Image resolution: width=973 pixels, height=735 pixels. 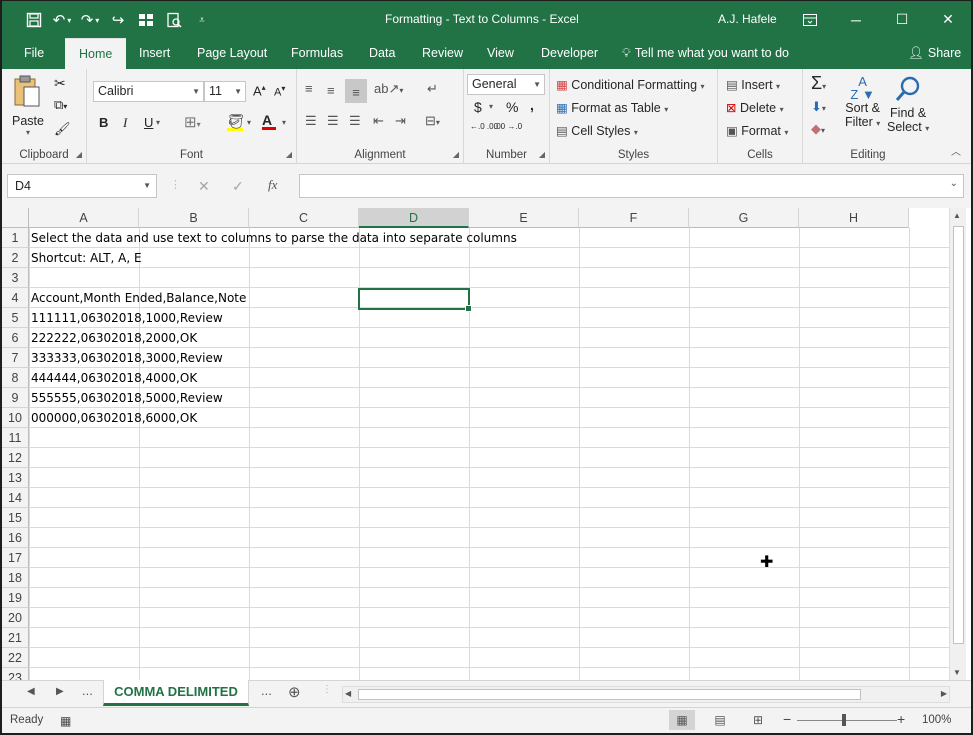 What do you see at coordinates (856, 19) in the screenshot?
I see `minimize-icon: ─` at bounding box center [856, 19].